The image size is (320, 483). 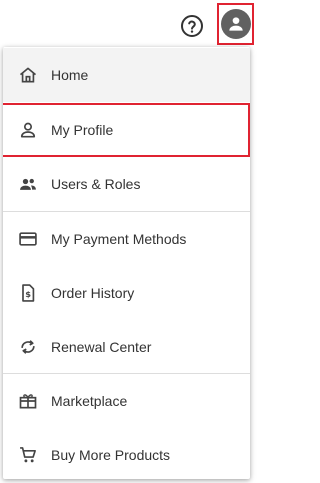 I want to click on credit-card-icon, so click(x=28, y=239).